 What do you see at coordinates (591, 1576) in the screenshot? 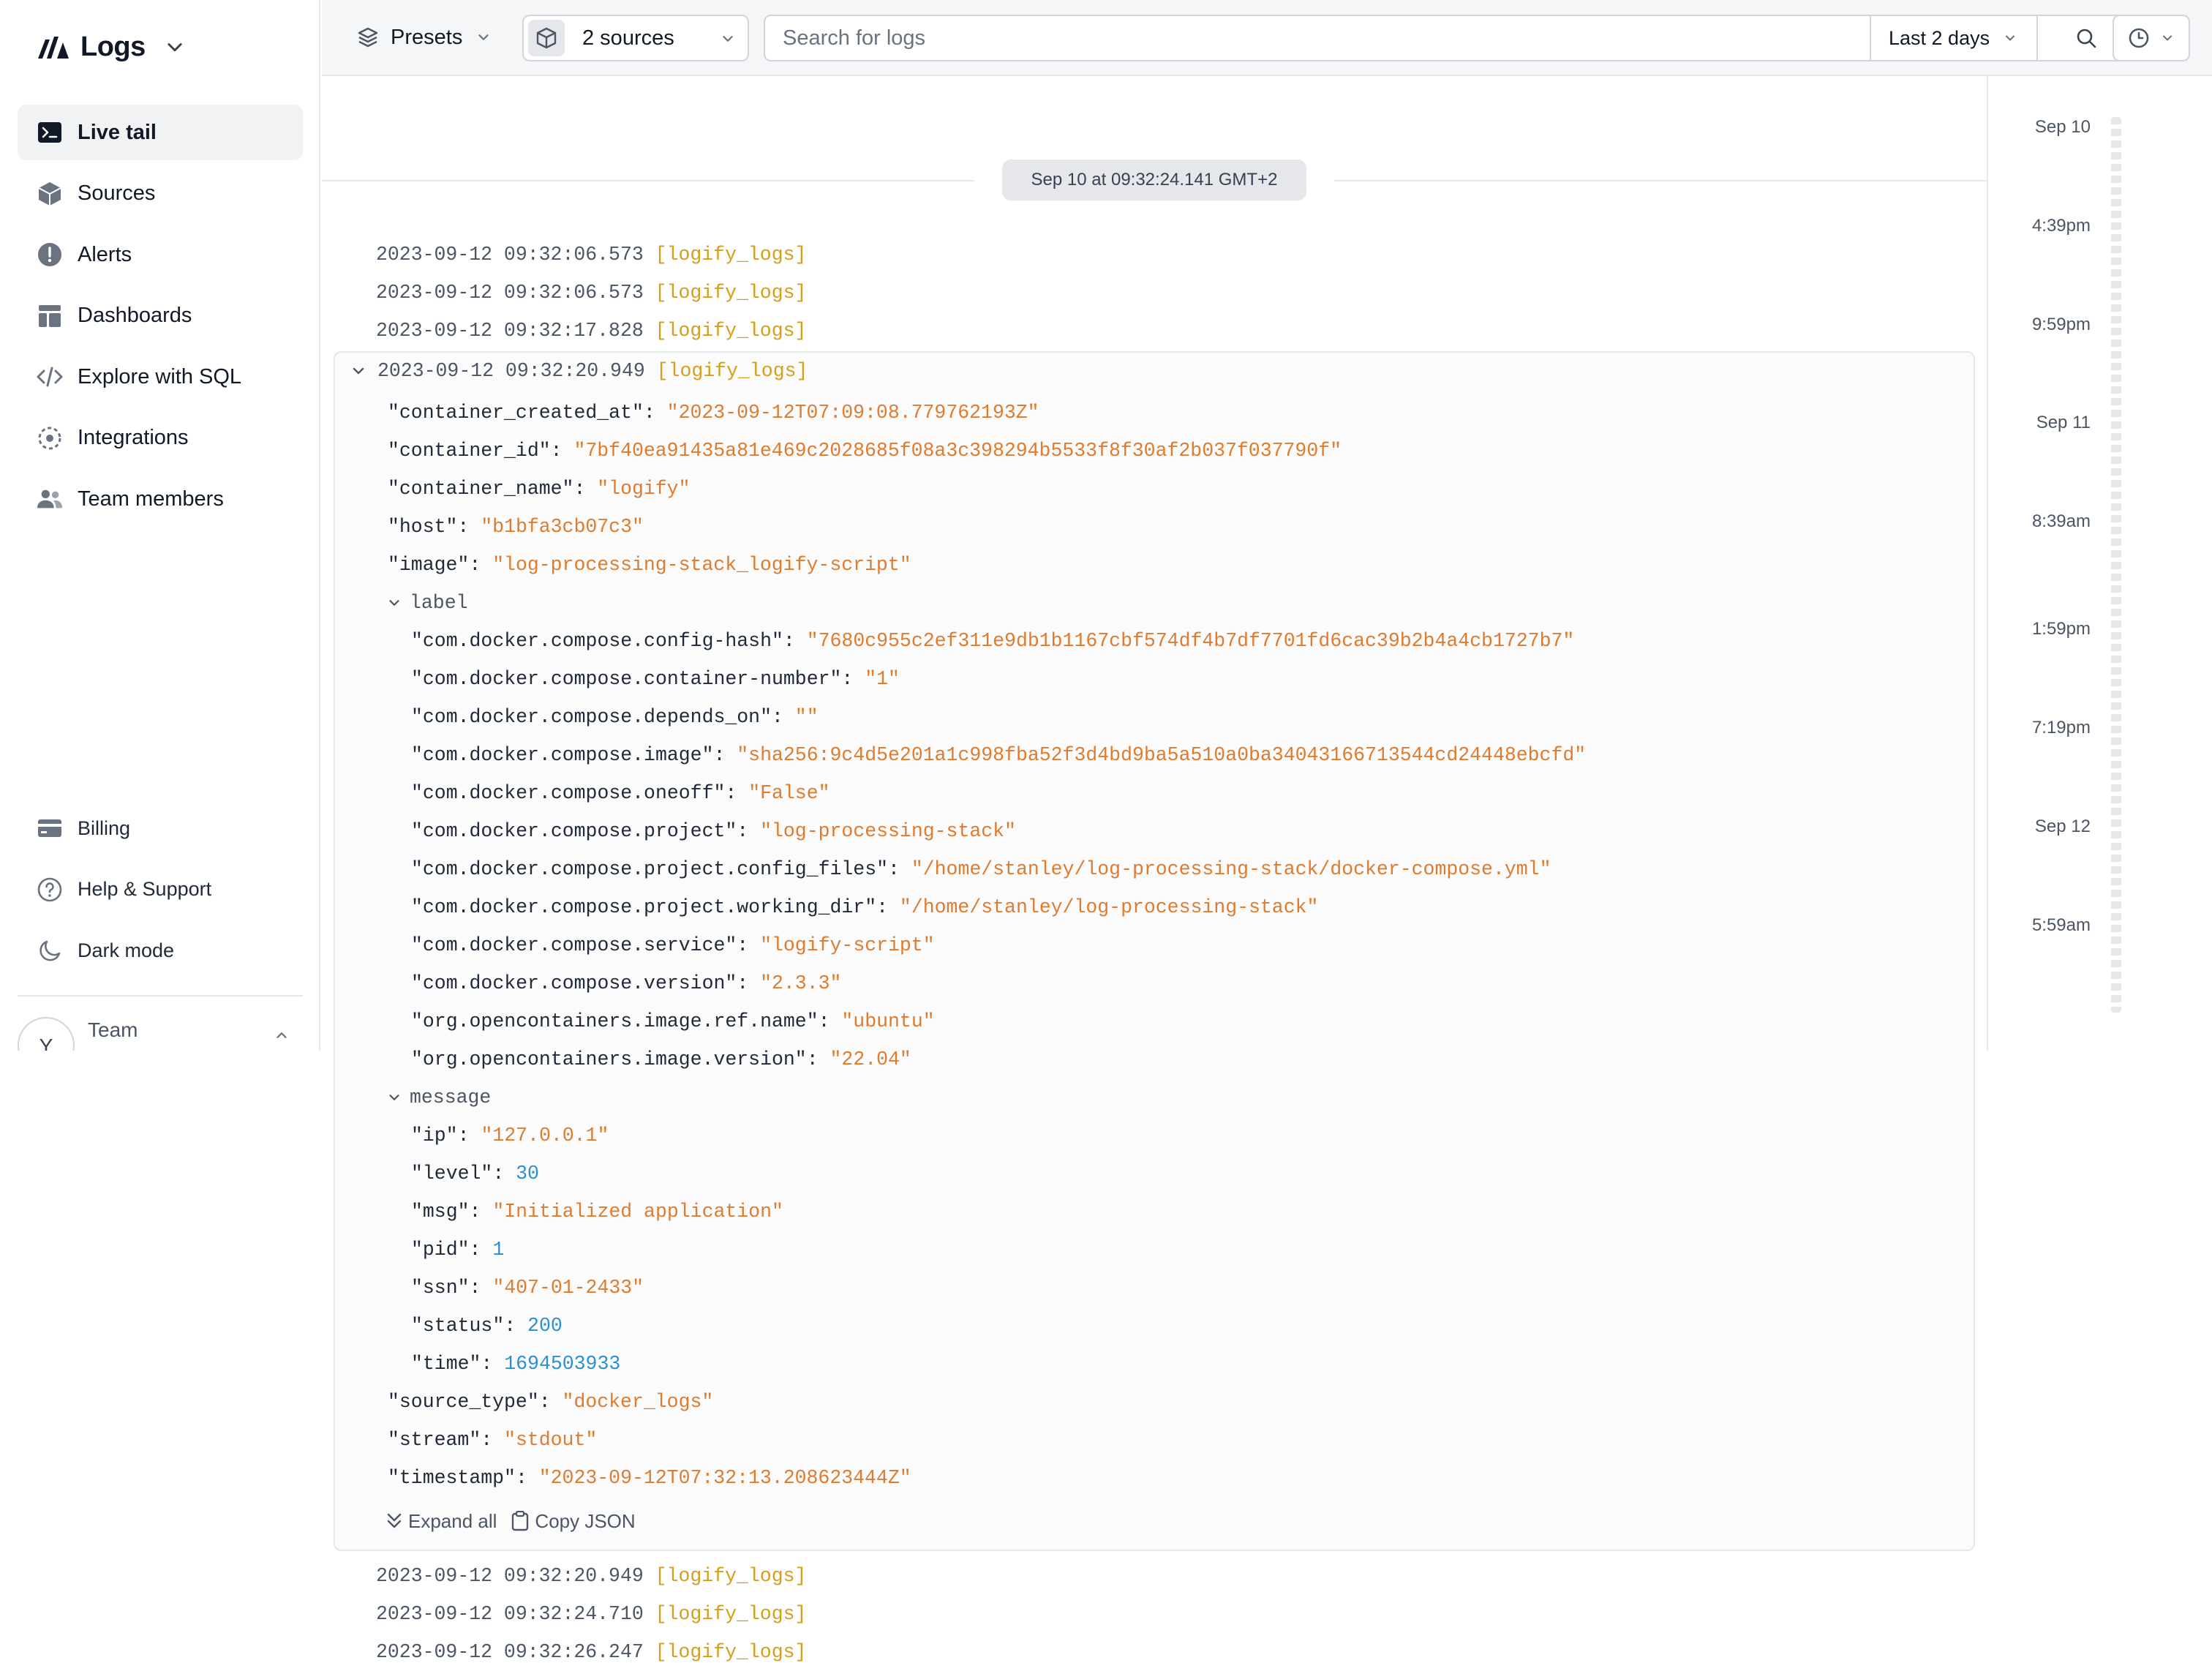
I see `log-row: 2023-09-12 09:32:20.949 [logify_logs]` at bounding box center [591, 1576].